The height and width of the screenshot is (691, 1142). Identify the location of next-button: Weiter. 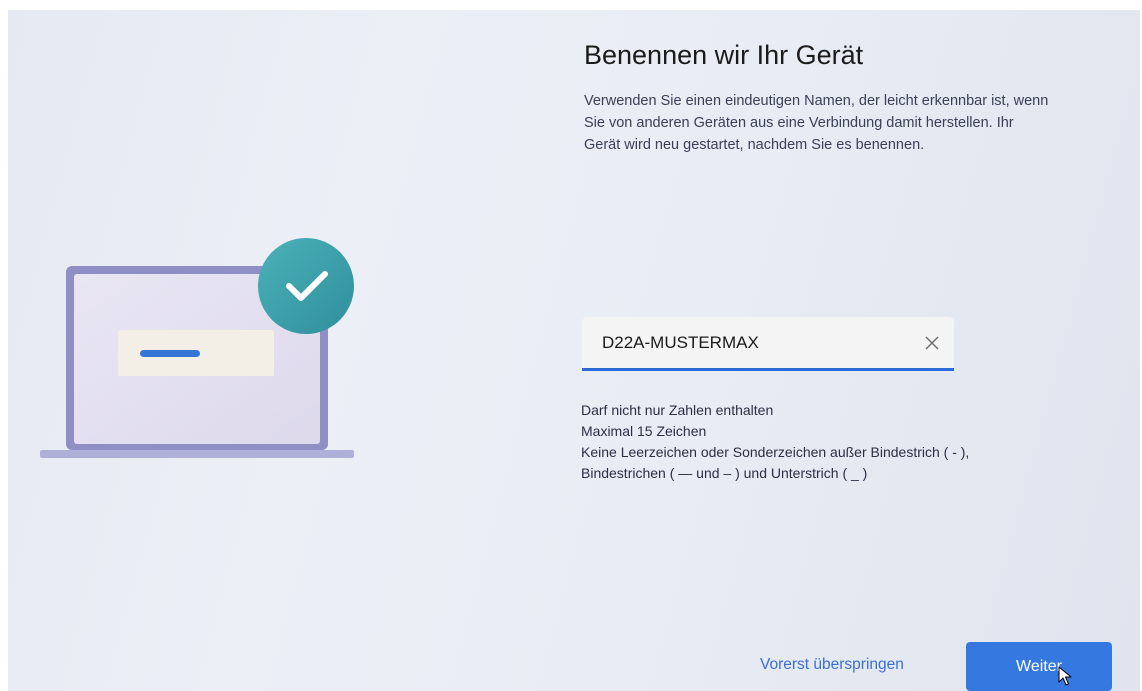
(1039, 666).